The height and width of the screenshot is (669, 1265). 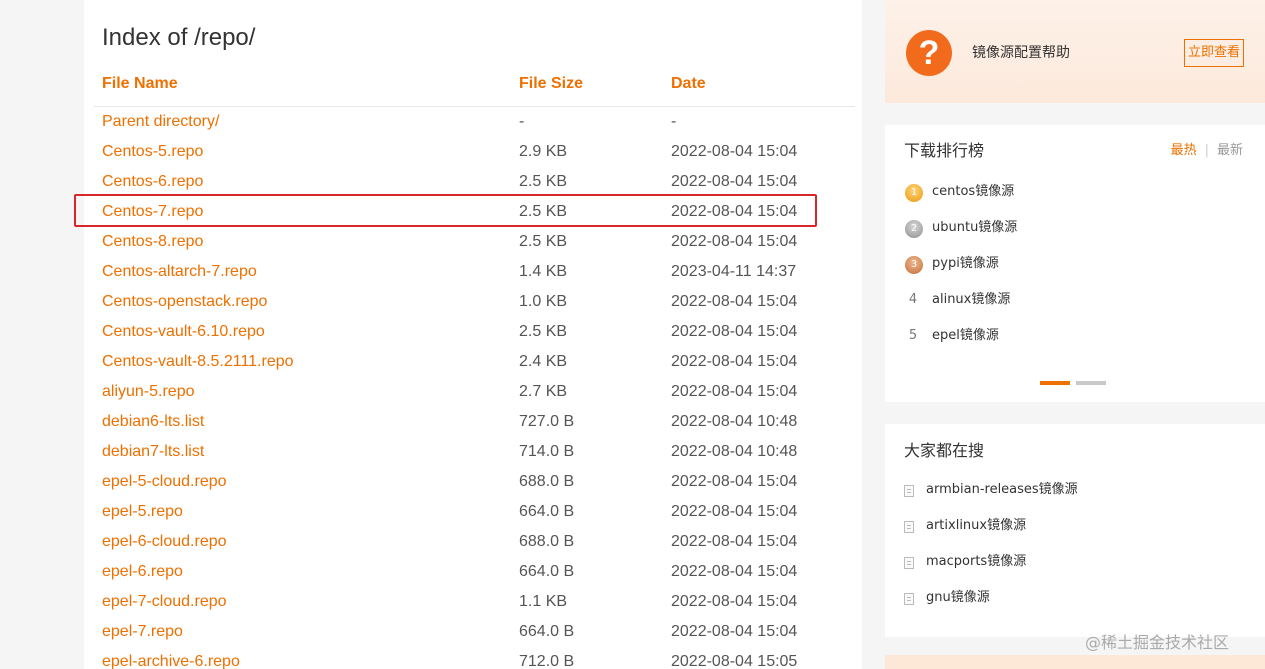 I want to click on table-row: epel-7-cloud.repo 1.1 KB 2022-08-04 15:04, so click(x=473, y=602).